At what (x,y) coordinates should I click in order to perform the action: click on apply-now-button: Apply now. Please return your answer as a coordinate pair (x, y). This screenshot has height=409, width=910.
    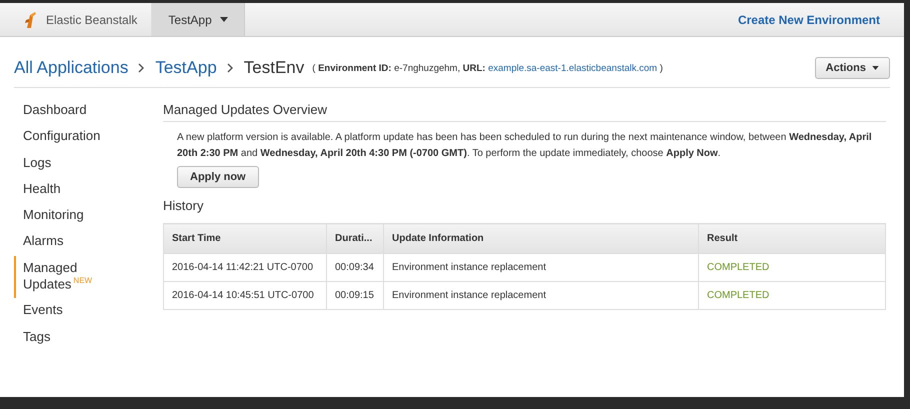
    Looking at the image, I should click on (218, 177).